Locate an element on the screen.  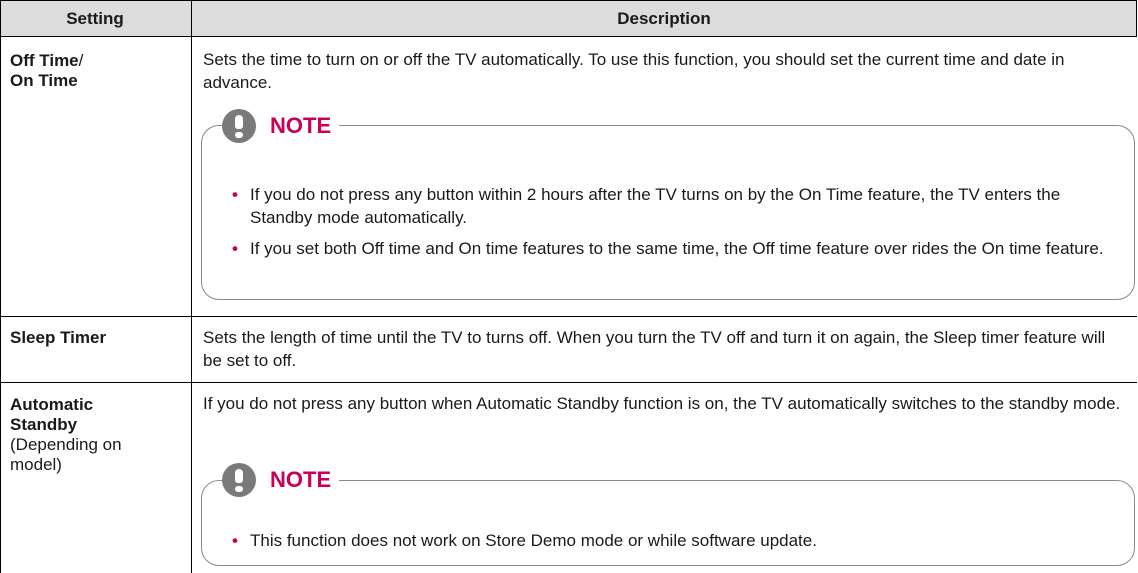
setting-name-part: Sleep Timer is located at coordinates (58, 337).